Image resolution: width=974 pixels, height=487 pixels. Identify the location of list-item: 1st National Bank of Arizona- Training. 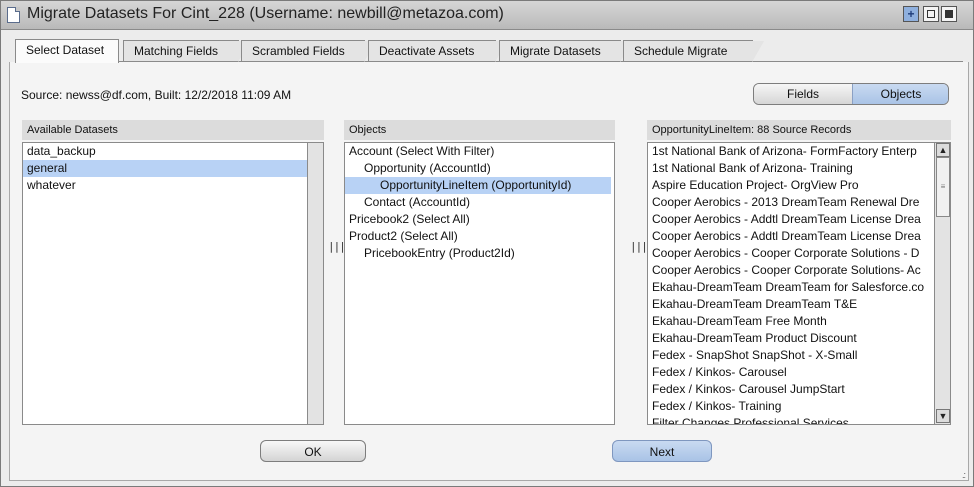
(791, 168).